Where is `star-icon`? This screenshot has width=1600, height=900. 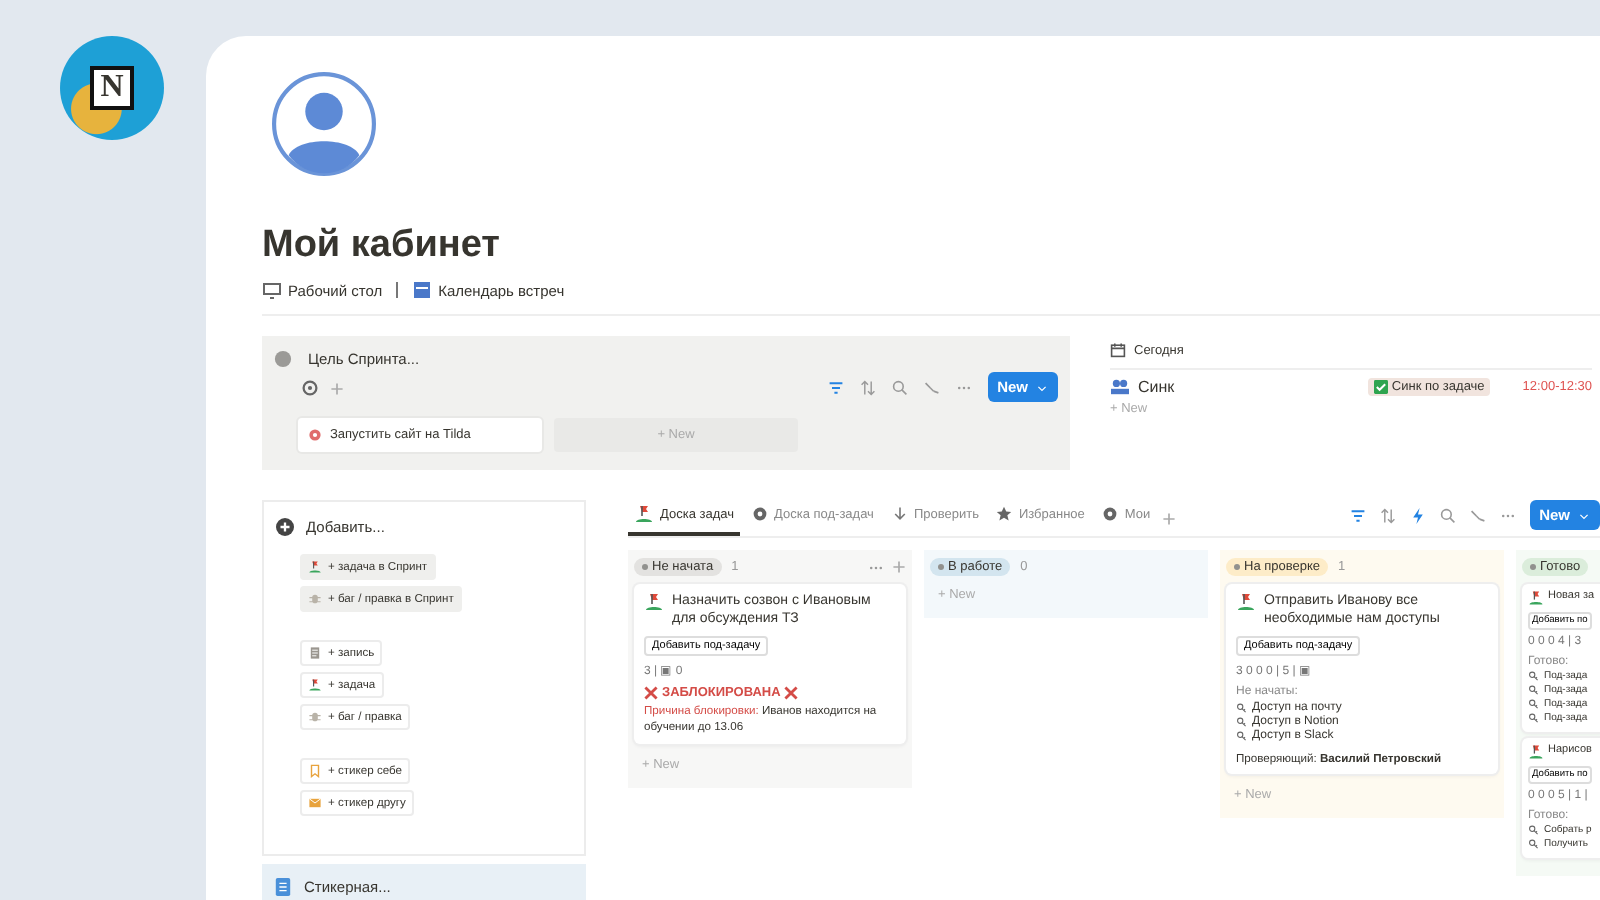 star-icon is located at coordinates (1004, 514).